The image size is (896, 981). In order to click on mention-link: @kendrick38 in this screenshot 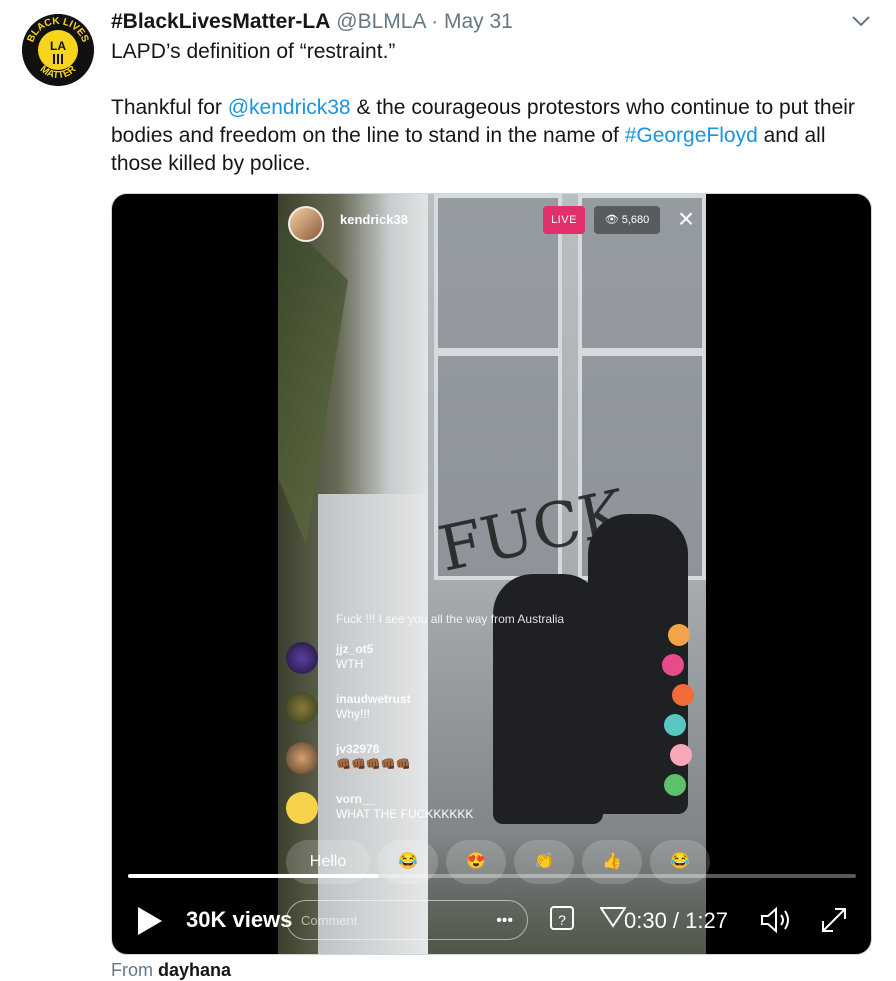, I will do `click(289, 107)`.